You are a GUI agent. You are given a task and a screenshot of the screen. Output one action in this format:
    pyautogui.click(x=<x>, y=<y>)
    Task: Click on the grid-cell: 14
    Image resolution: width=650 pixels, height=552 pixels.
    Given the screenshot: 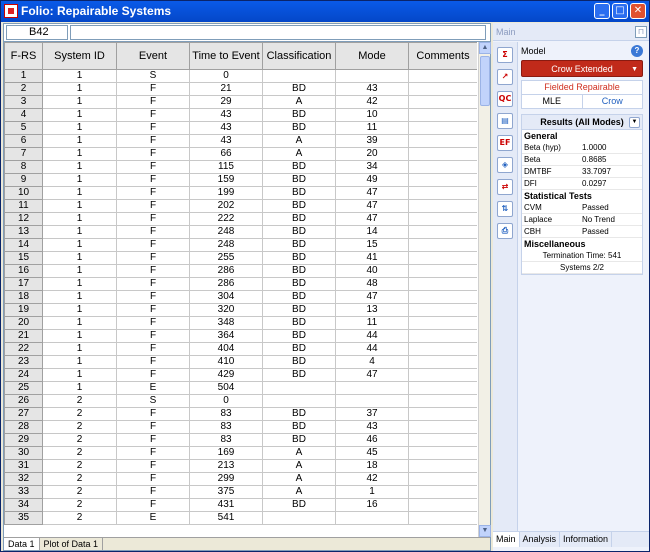 What is the action you would take?
    pyautogui.click(x=372, y=232)
    